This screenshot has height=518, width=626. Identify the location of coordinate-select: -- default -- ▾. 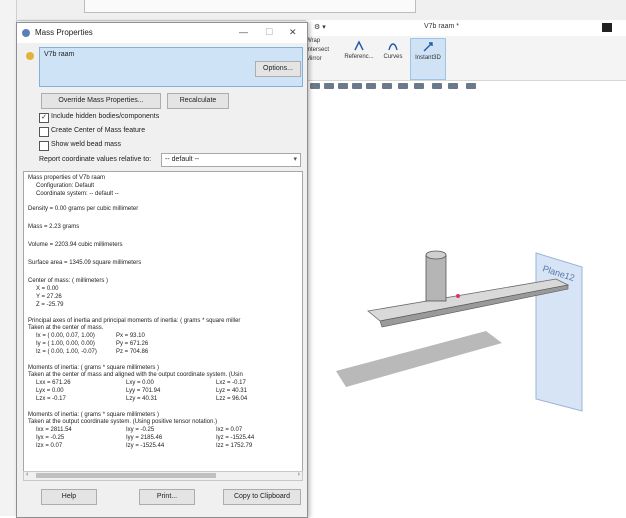
(231, 160).